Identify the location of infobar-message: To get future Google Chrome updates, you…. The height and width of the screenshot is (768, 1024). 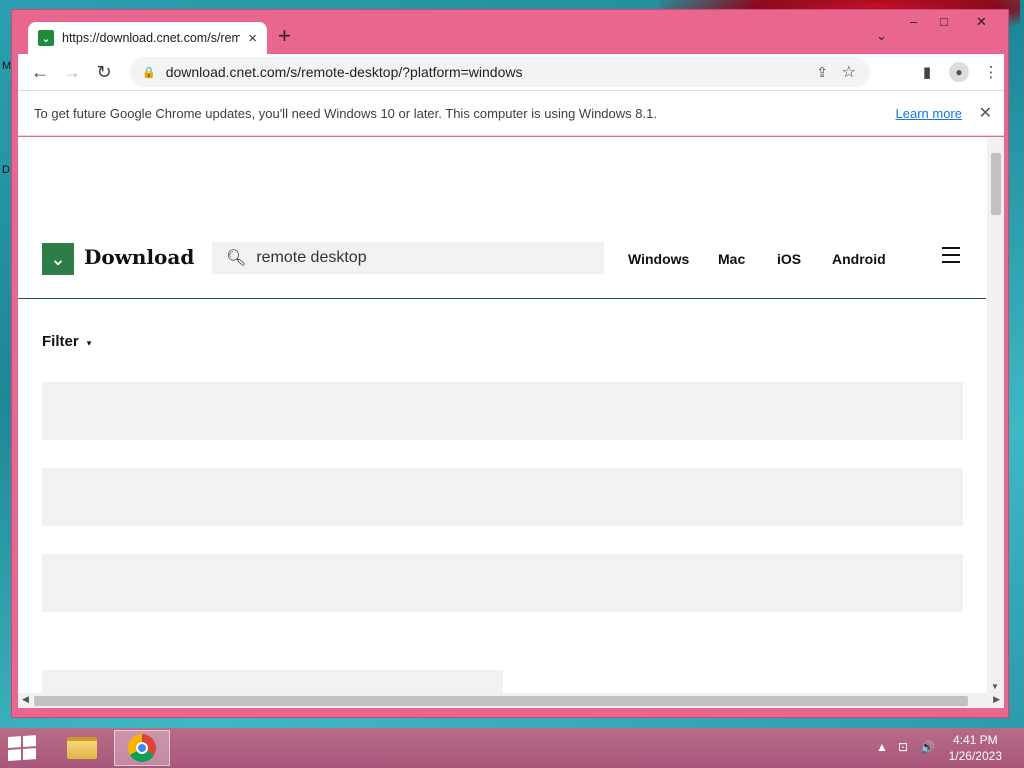
(345, 113).